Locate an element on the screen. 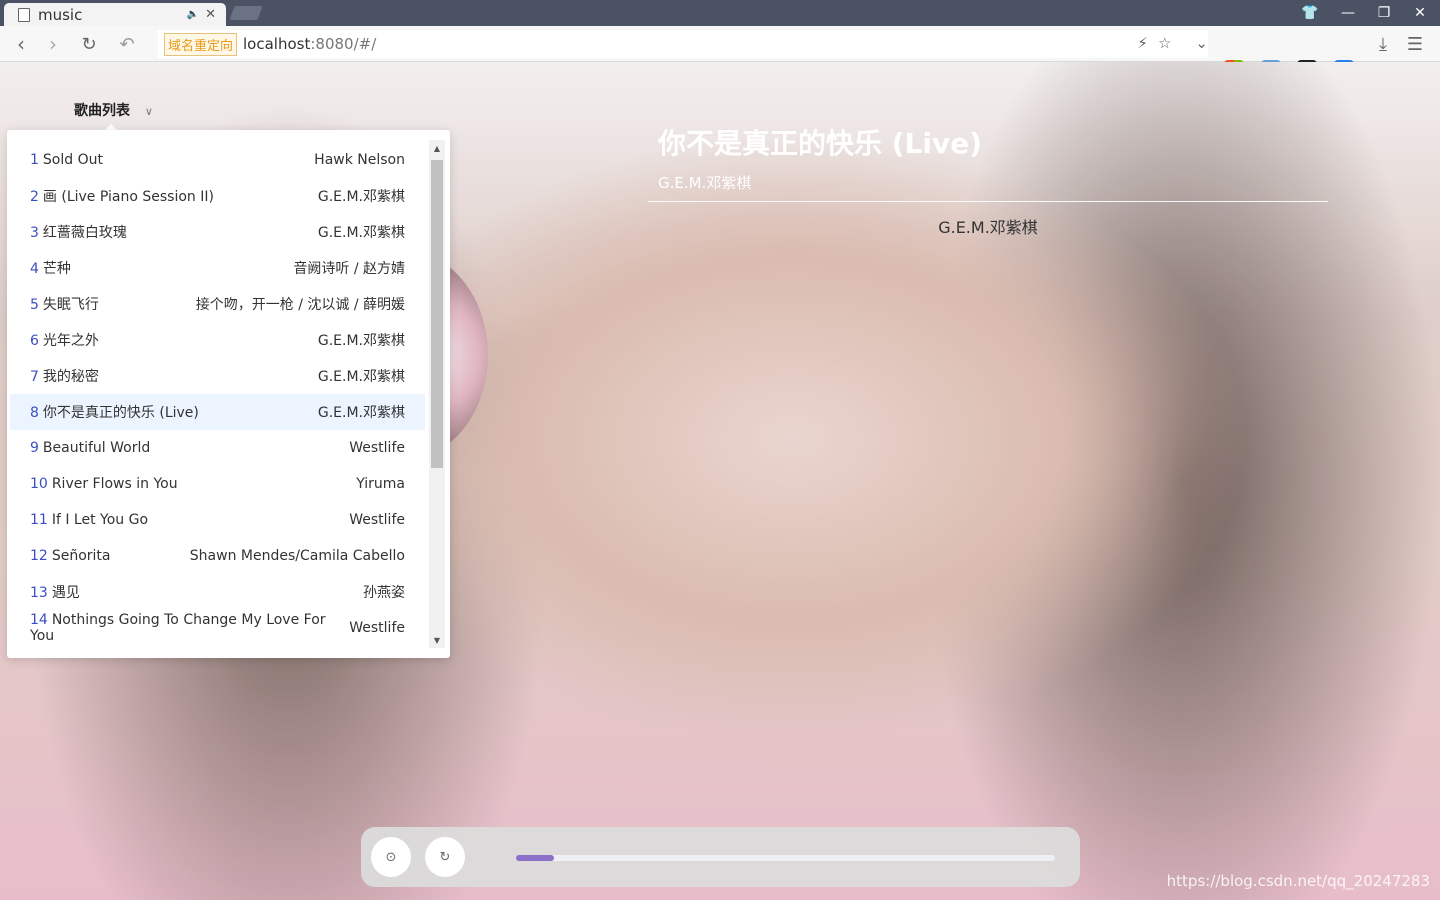 This screenshot has height=900, width=1440. download-icon: ⤓ is located at coordinates (1383, 44).